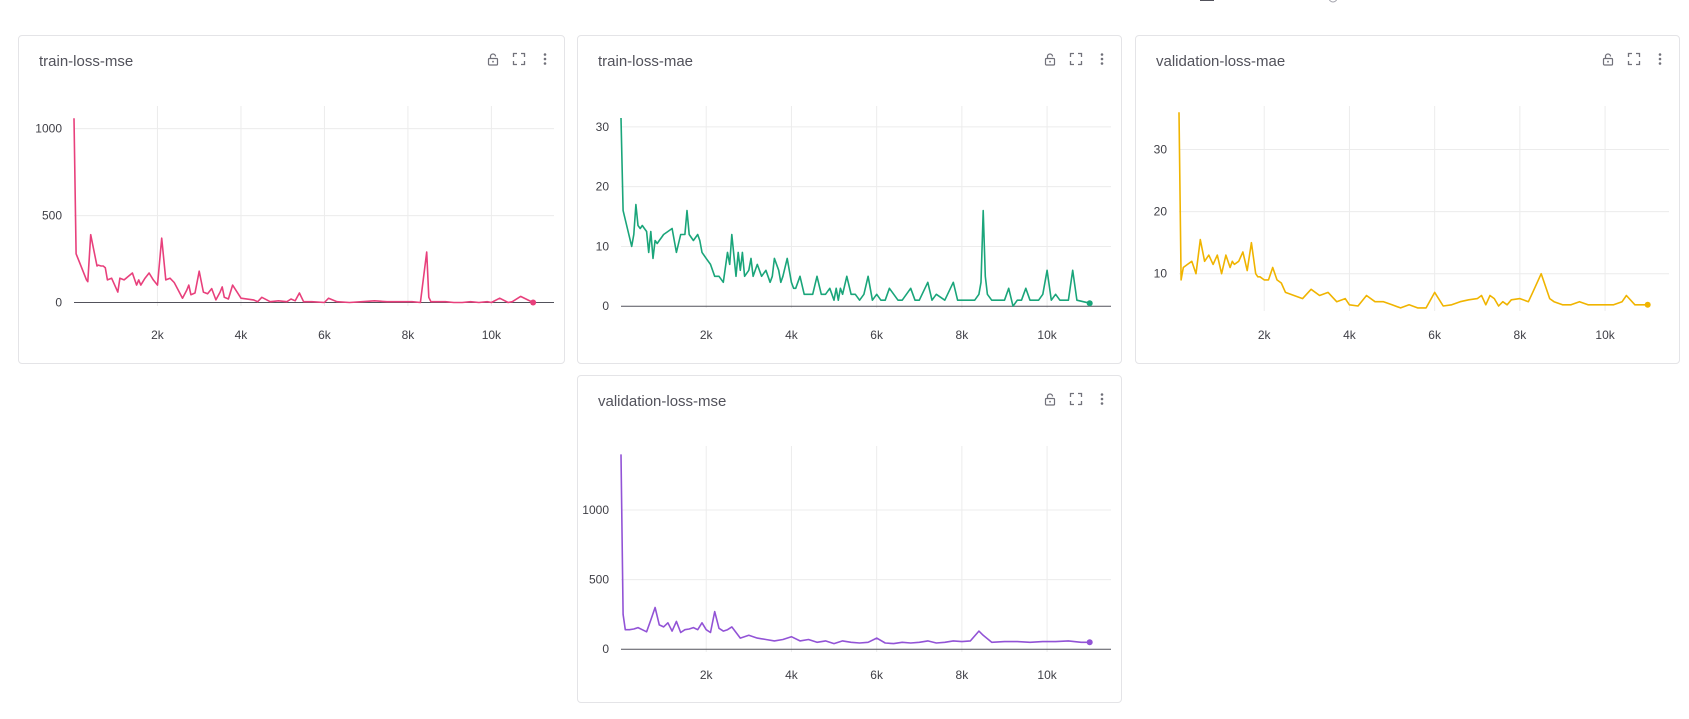 The width and height of the screenshot is (1689, 719). I want to click on chart-panel-validation-loss-mae: 2k 4k 6k 8k 10k 10 20 30 validation-loss-mae, so click(1407, 199).